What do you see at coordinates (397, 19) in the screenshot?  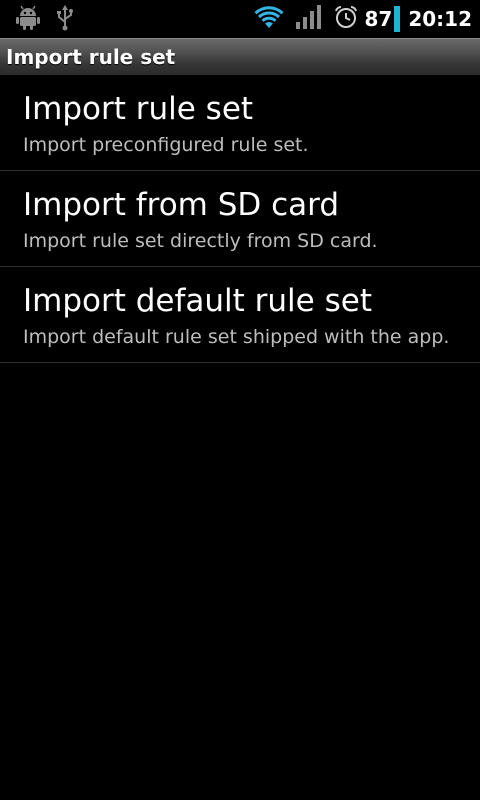 I see `battery-icon` at bounding box center [397, 19].